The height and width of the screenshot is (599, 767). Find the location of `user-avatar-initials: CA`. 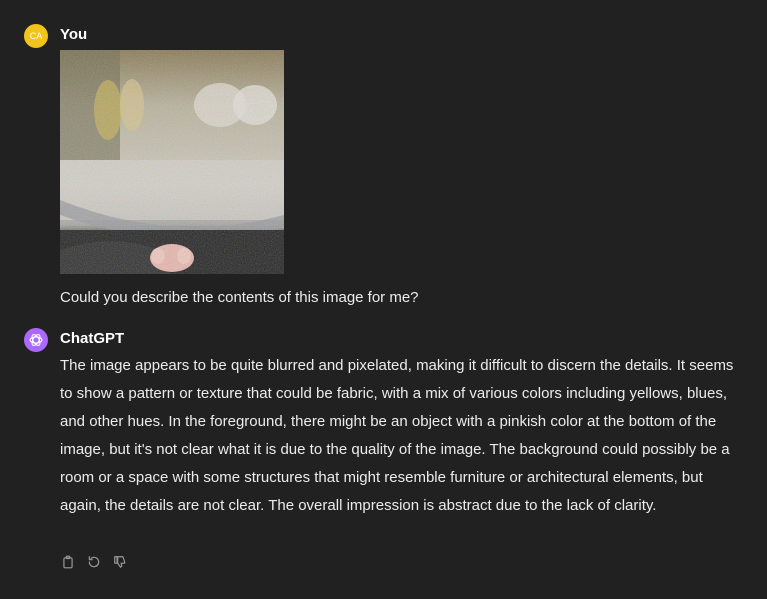

user-avatar-initials: CA is located at coordinates (36, 36).